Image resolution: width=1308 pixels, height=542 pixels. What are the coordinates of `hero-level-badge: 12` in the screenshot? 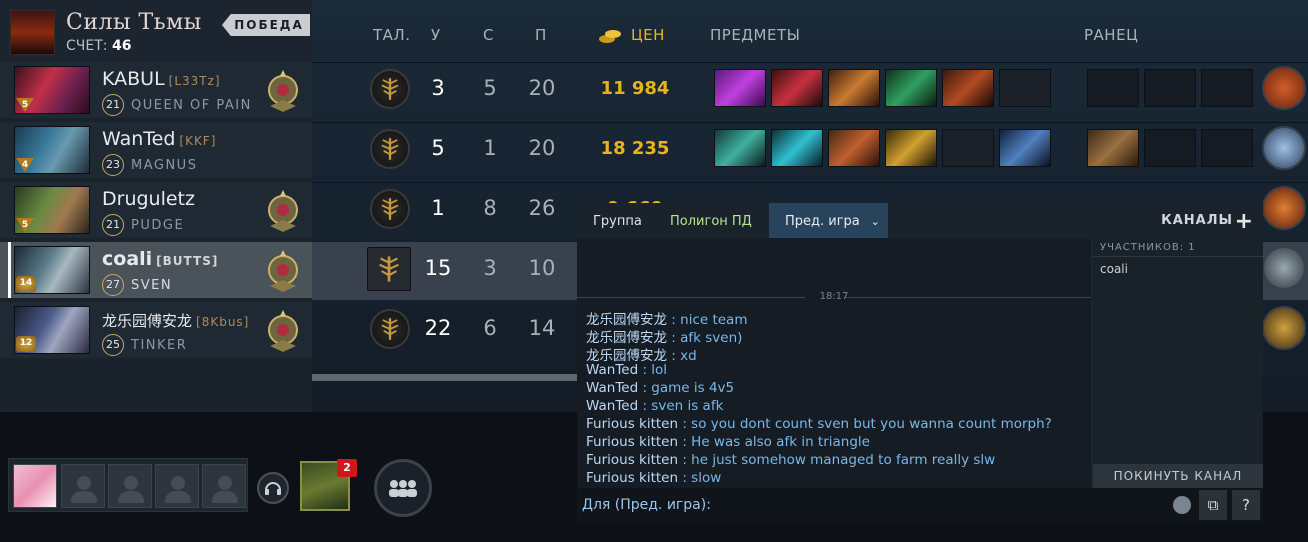 It's located at (26, 344).